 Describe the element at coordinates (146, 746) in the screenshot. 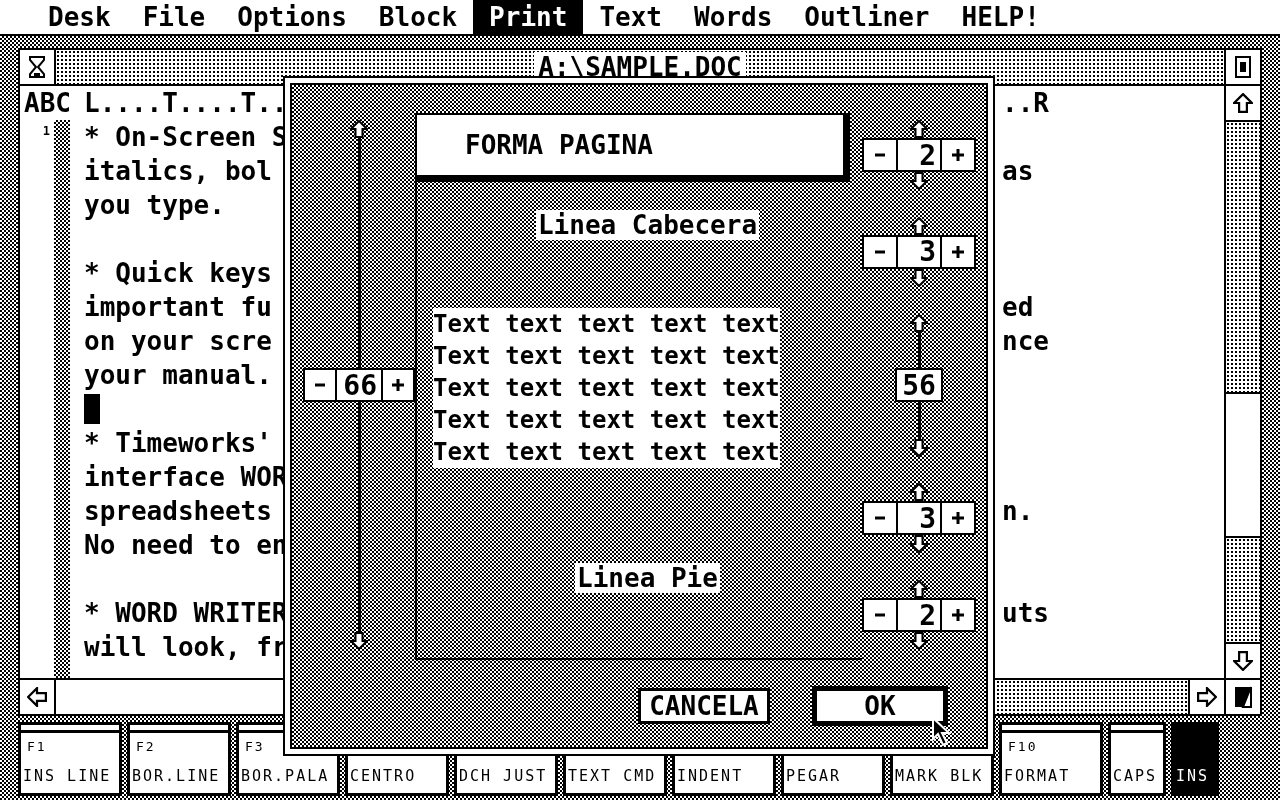

I see `key-label: F2` at that location.